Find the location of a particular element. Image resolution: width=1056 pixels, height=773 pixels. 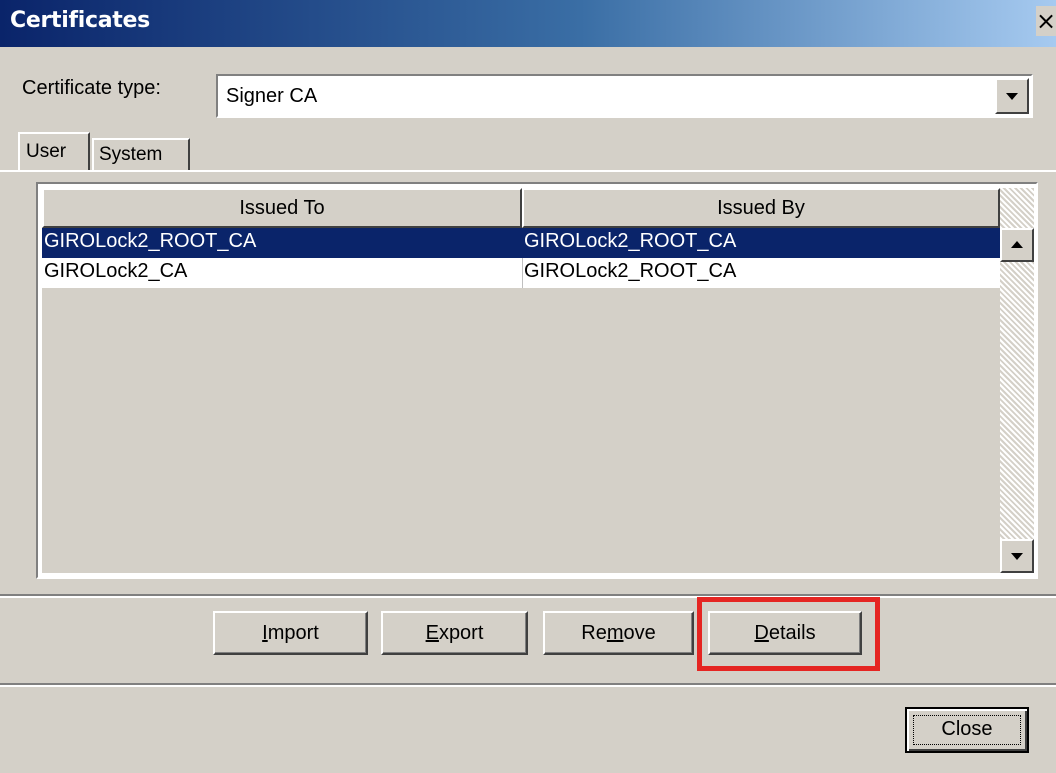

close-button: Close is located at coordinates (967, 730).